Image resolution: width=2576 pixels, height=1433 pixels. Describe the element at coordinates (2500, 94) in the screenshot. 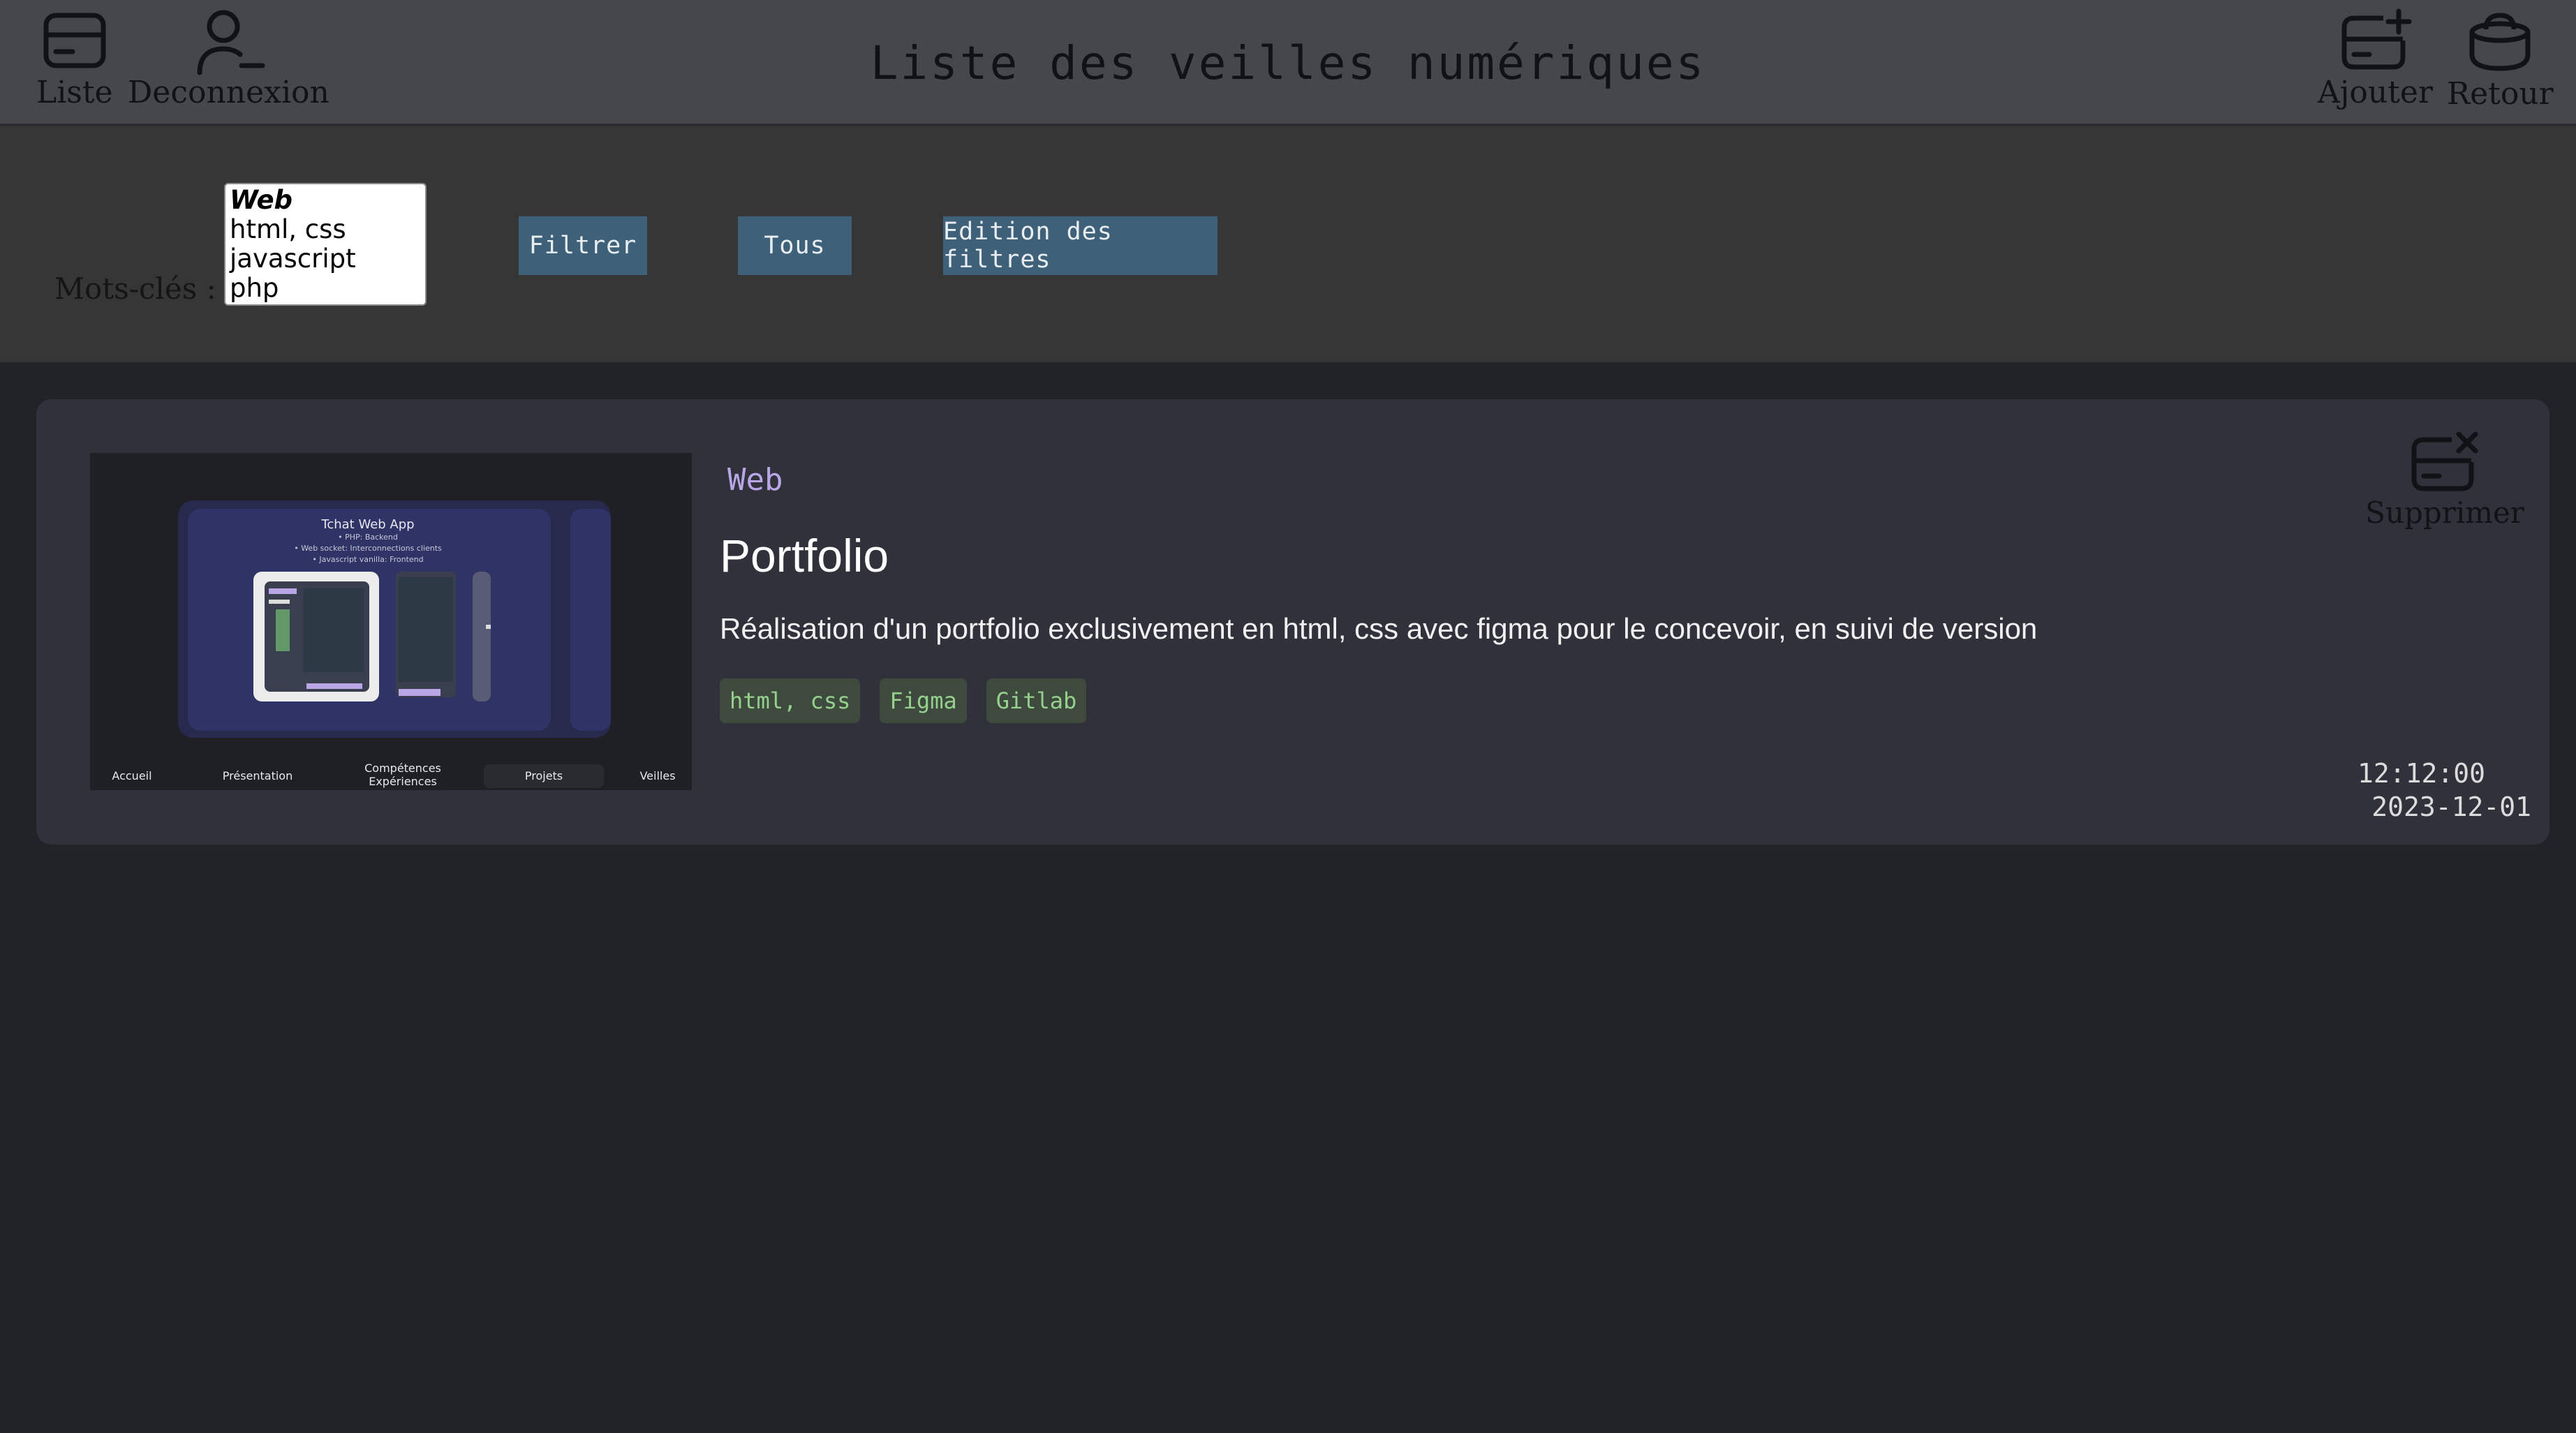

I see `nav-retour-label: Retour` at that location.